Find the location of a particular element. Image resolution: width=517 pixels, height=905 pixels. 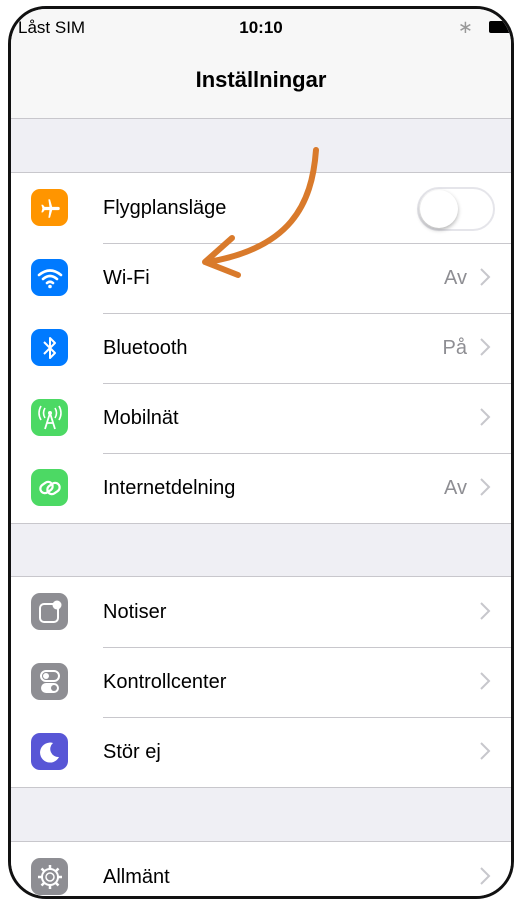

settings-row-bluetooth: Bluetooth På is located at coordinates (261, 348).